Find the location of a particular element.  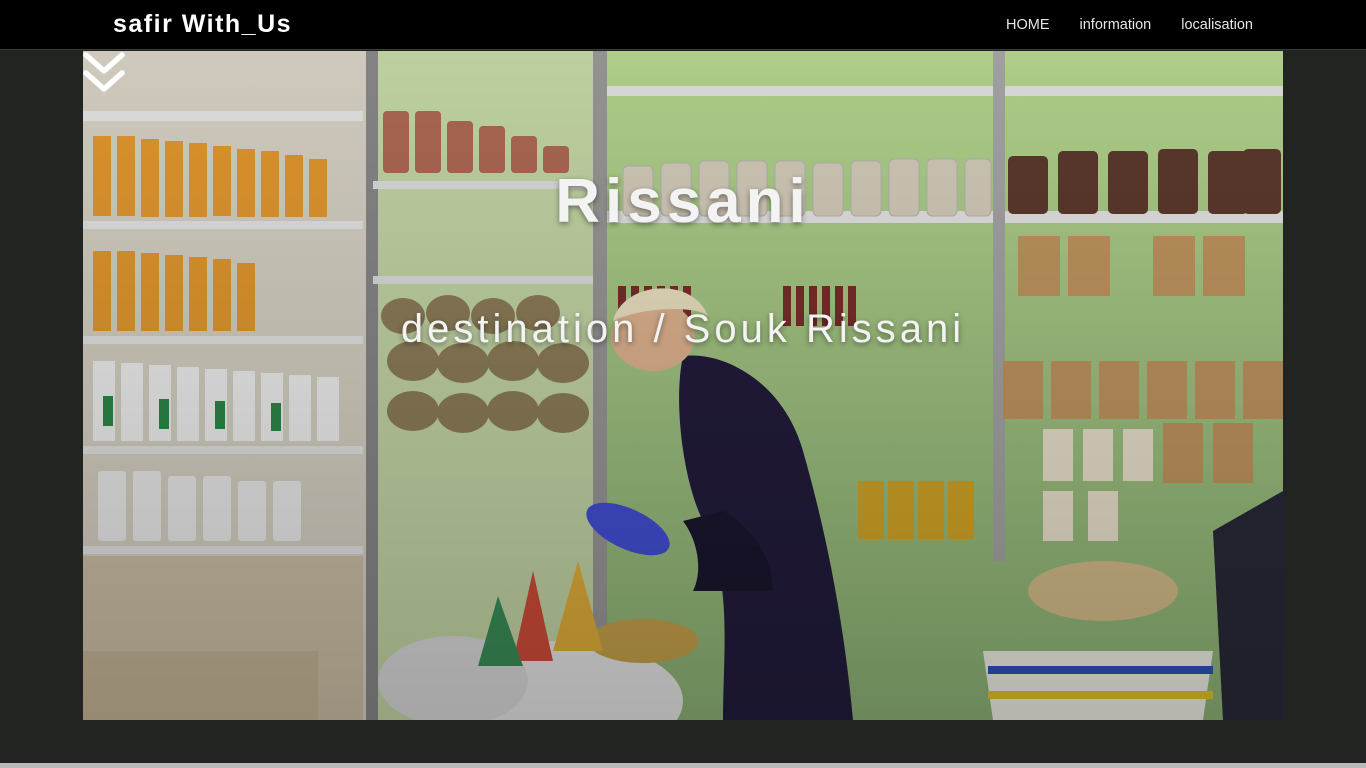

nav-menu: HOME information localisation is located at coordinates (1129, 25).